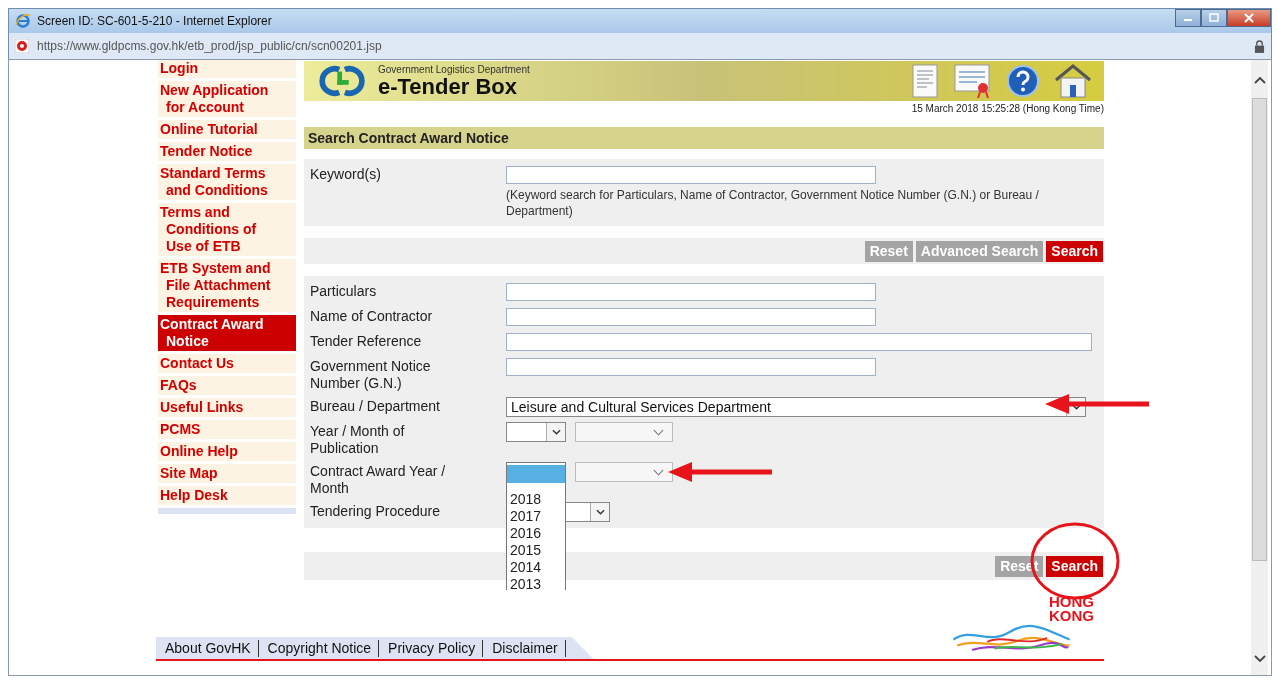 The height and width of the screenshot is (684, 1277). What do you see at coordinates (154, 21) in the screenshot?
I see `window-title: Screen ID: SC-601-5-210 - Internet Explorer` at bounding box center [154, 21].